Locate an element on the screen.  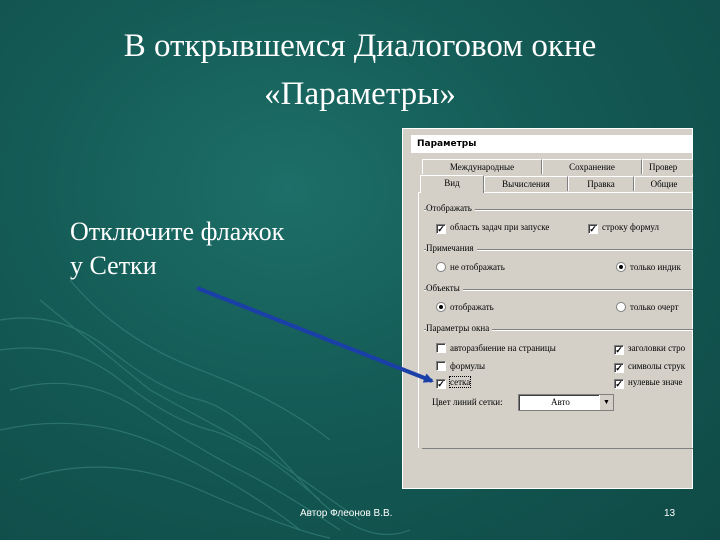
label-formulas: формулы is located at coordinates (468, 366).